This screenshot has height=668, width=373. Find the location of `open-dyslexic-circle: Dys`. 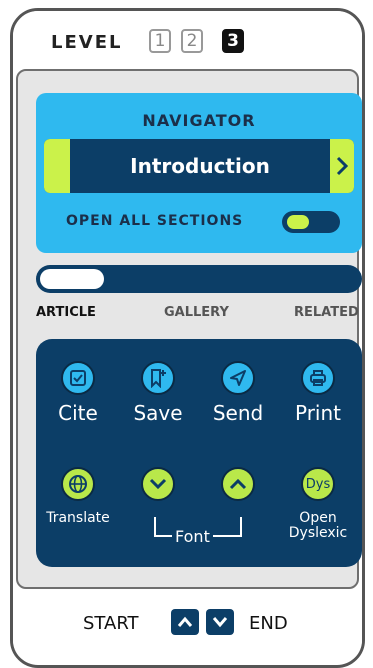

open-dyslexic-circle: Dys is located at coordinates (318, 484).